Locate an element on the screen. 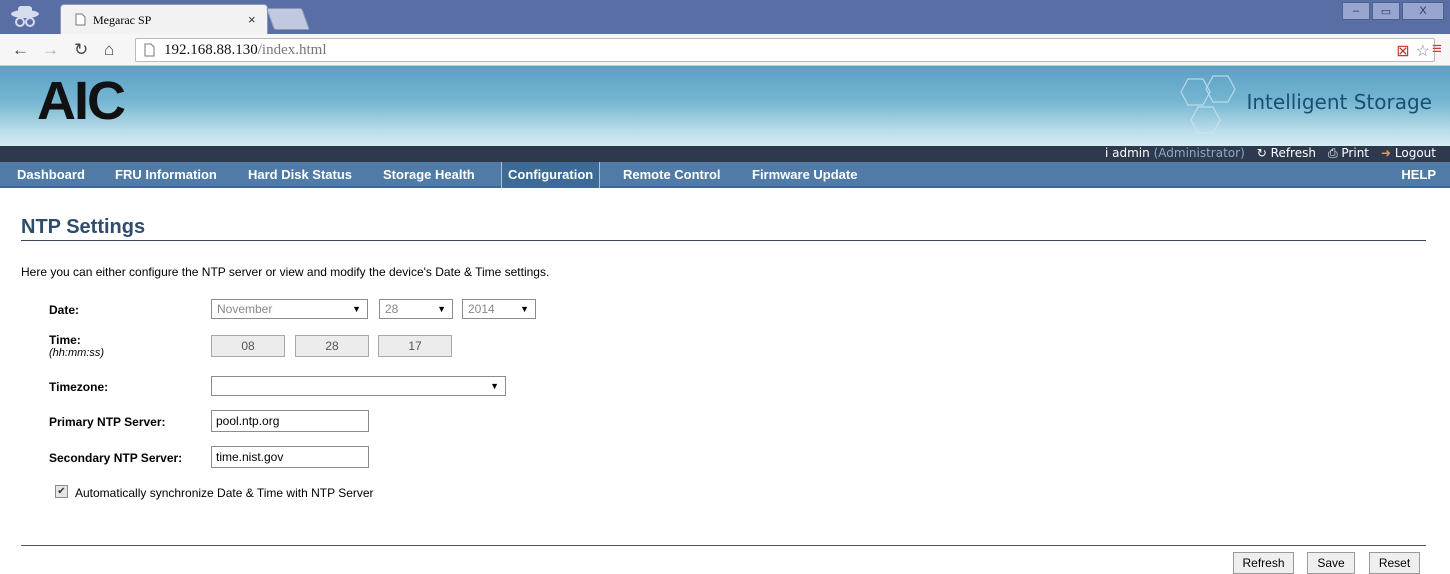 This screenshot has width=1450, height=574. incognito-icon is located at coordinates (25, 16).